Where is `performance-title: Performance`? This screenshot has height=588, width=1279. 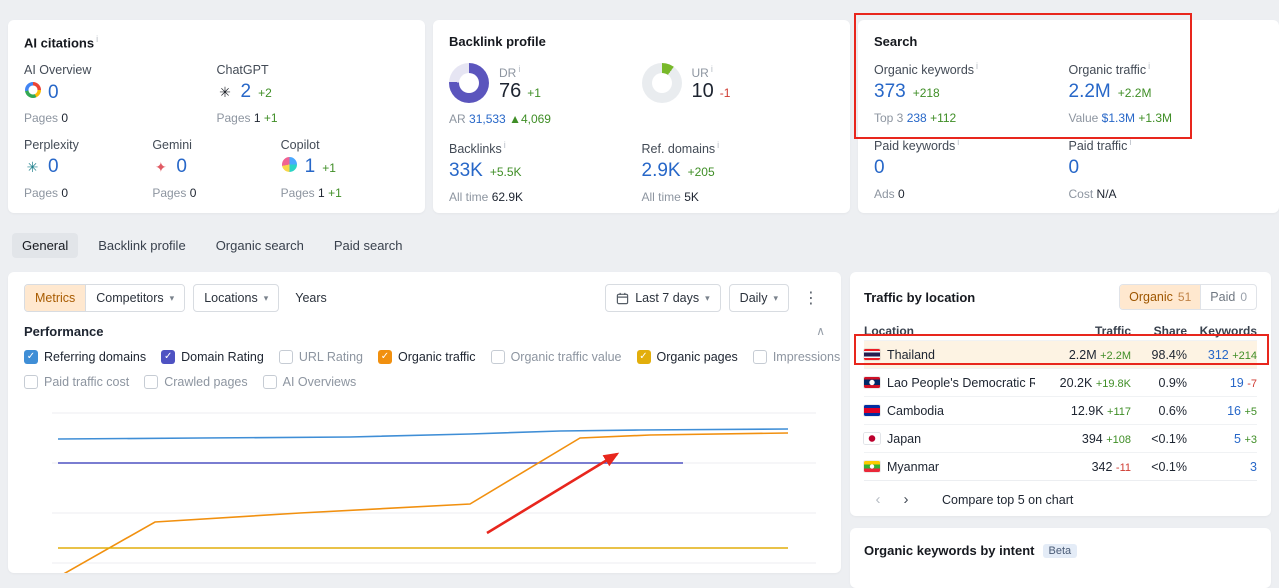 performance-title: Performance is located at coordinates (64, 331).